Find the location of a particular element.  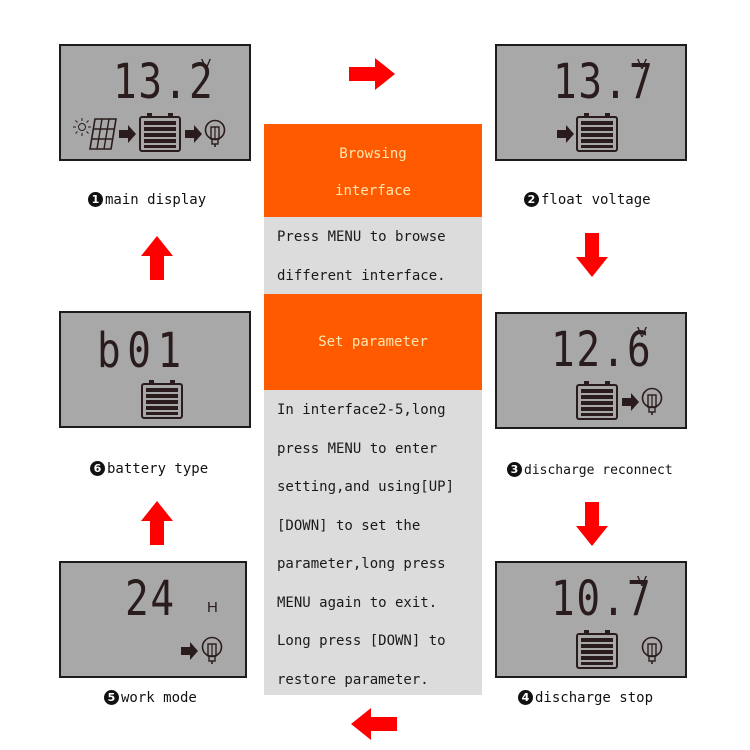

set-text-line: MENU again to exit. is located at coordinates (357, 602).